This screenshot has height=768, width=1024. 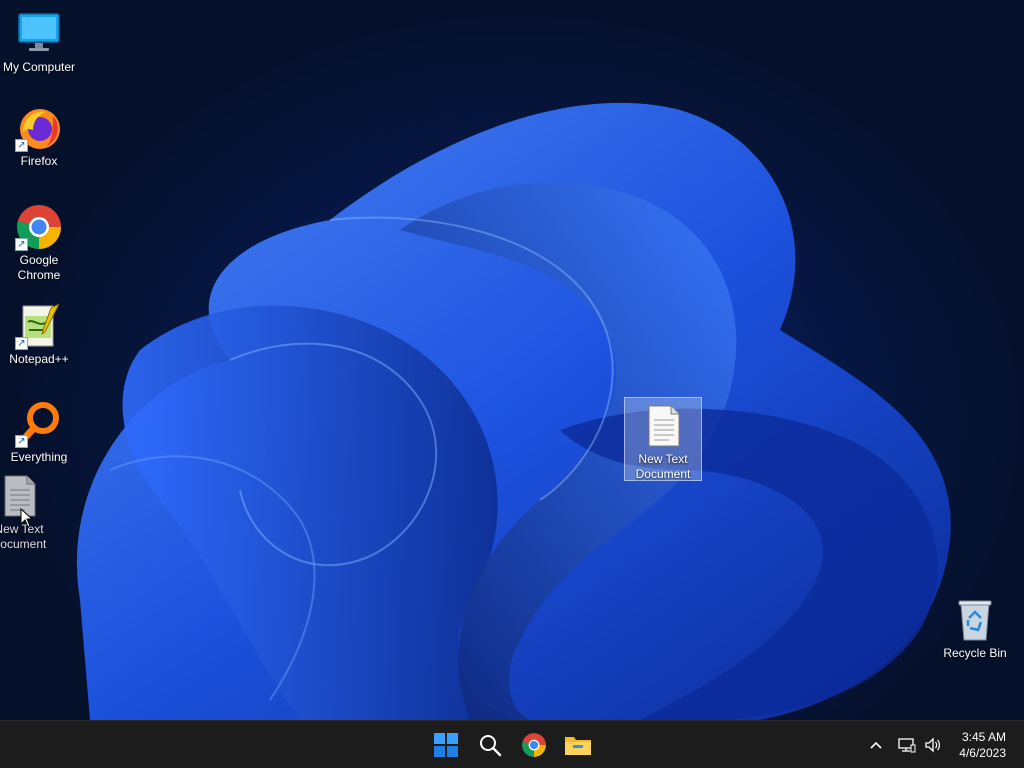 I want to click on file-explorer-icon, so click(x=578, y=746).